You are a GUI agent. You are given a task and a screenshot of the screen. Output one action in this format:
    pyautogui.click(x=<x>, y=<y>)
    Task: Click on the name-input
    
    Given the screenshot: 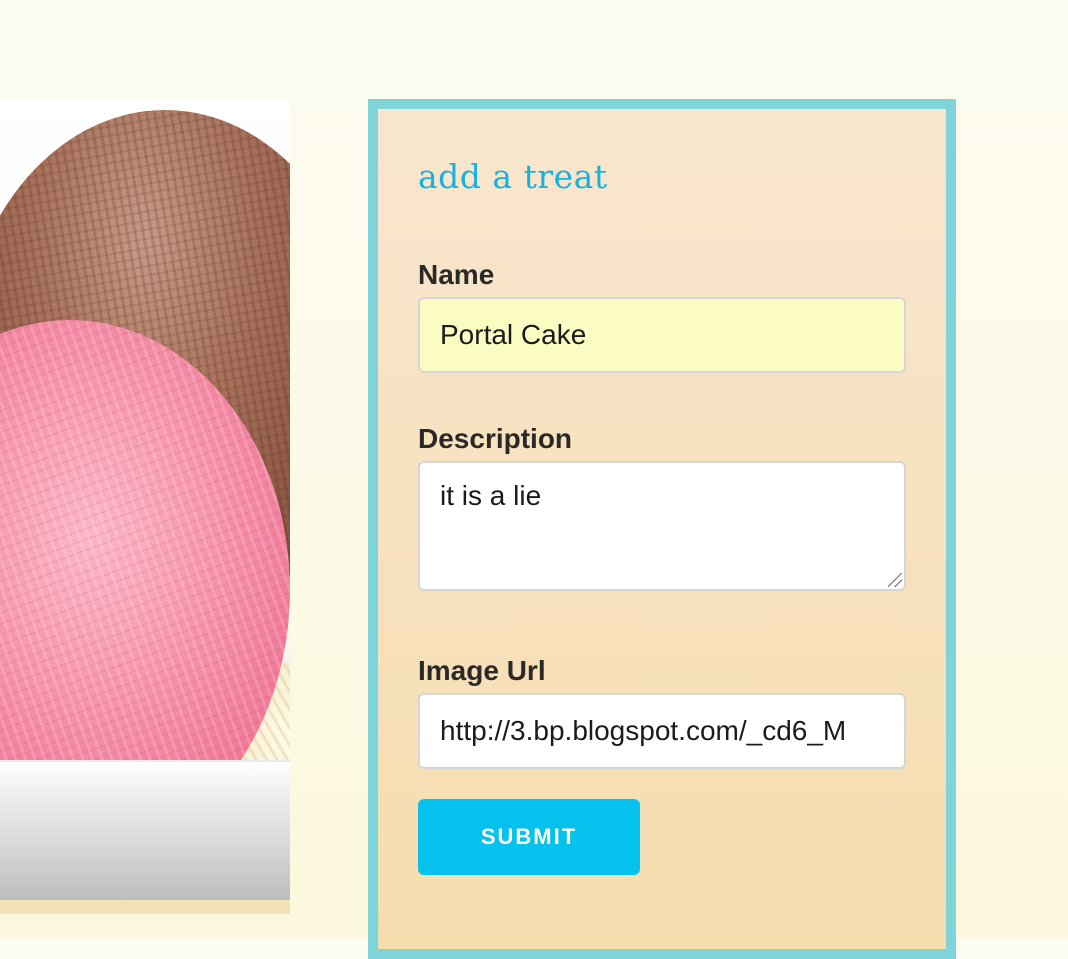 What is the action you would take?
    pyautogui.click(x=662, y=335)
    